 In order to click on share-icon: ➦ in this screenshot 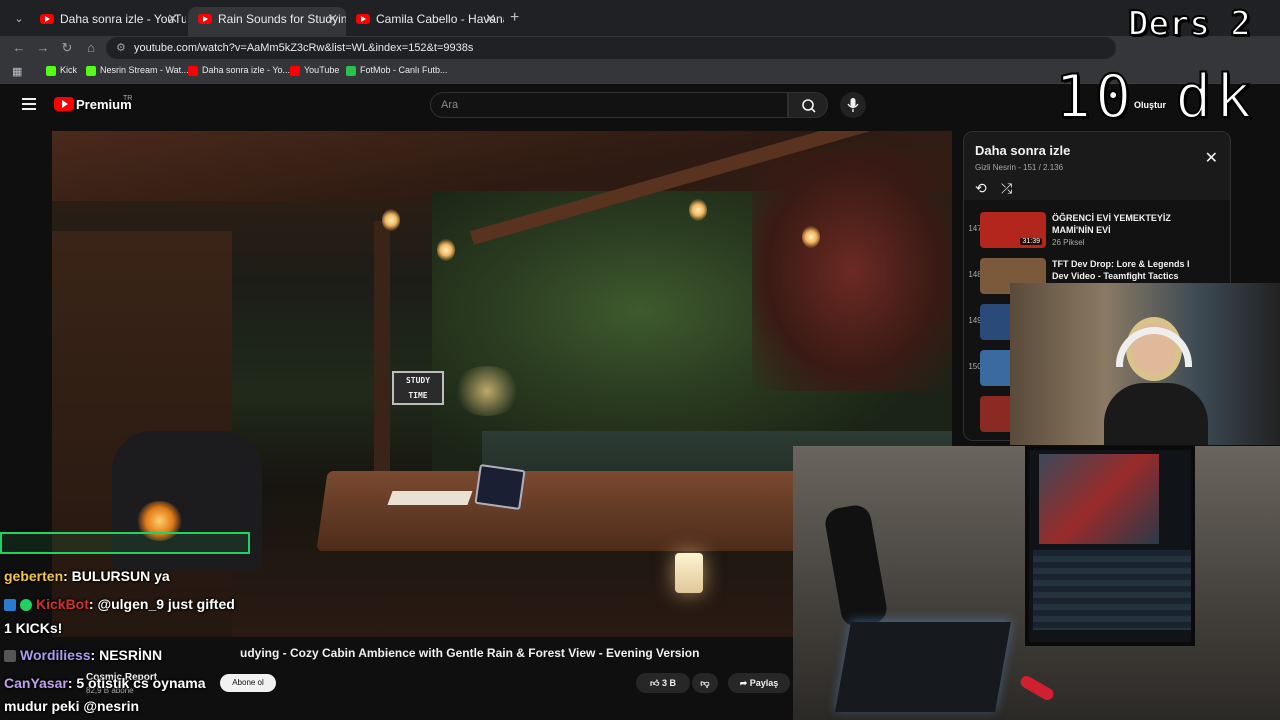, I will do `click(743, 683)`.